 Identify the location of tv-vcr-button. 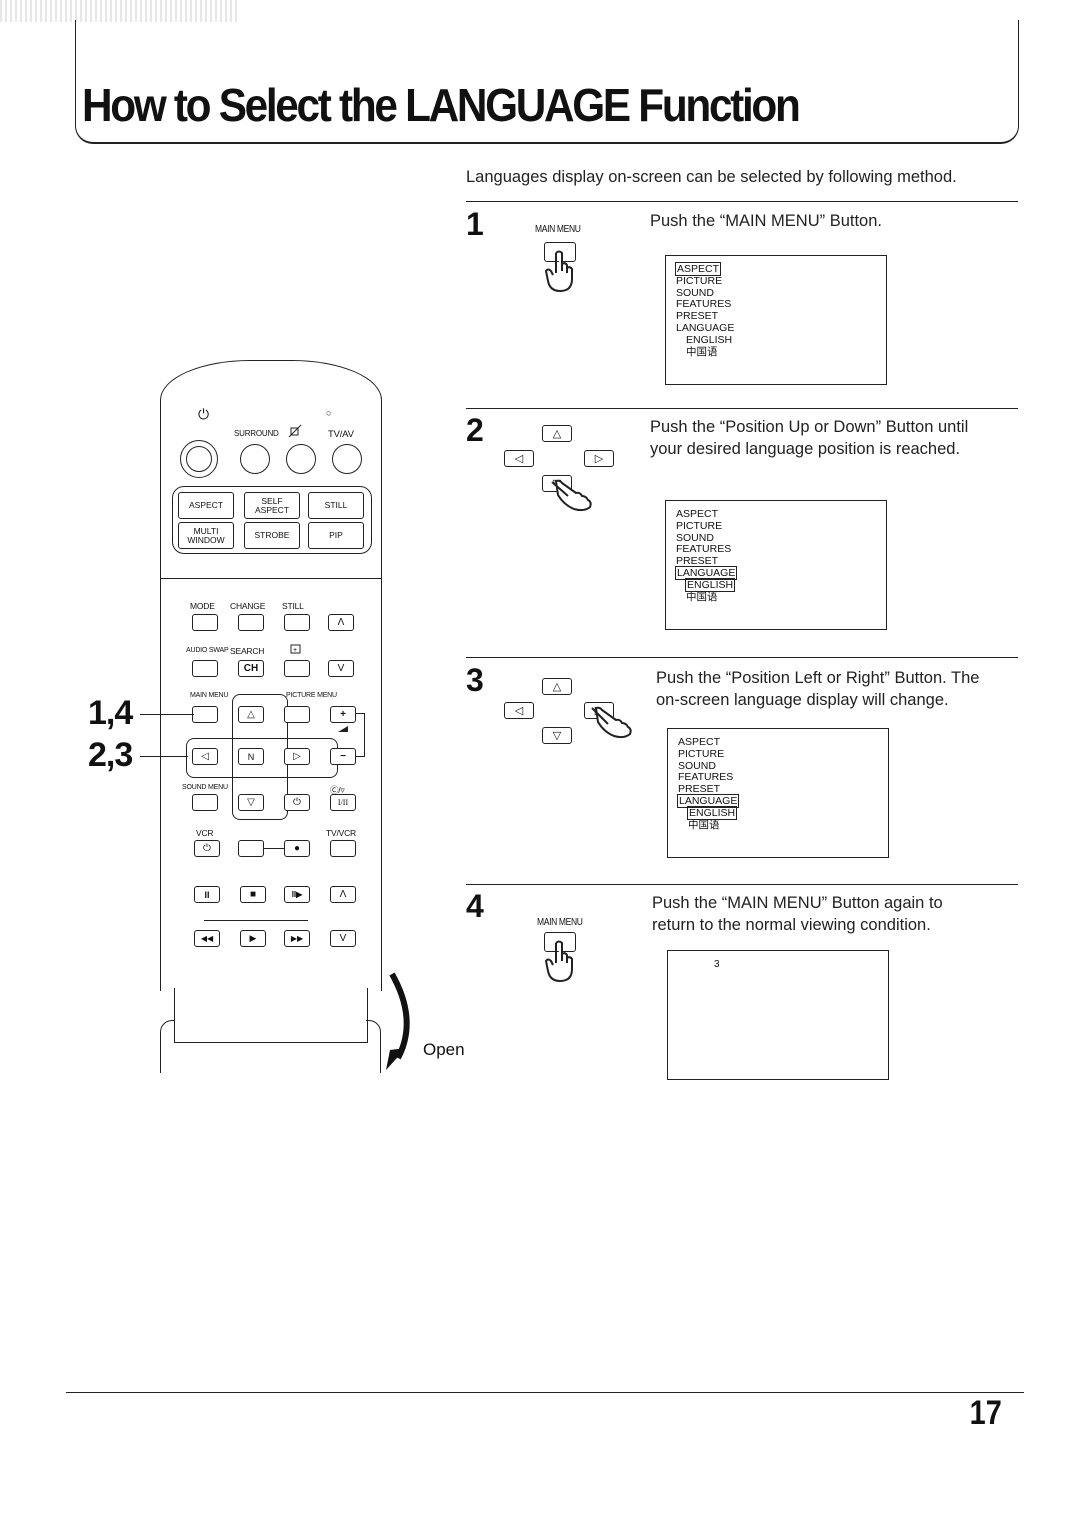
(343, 848).